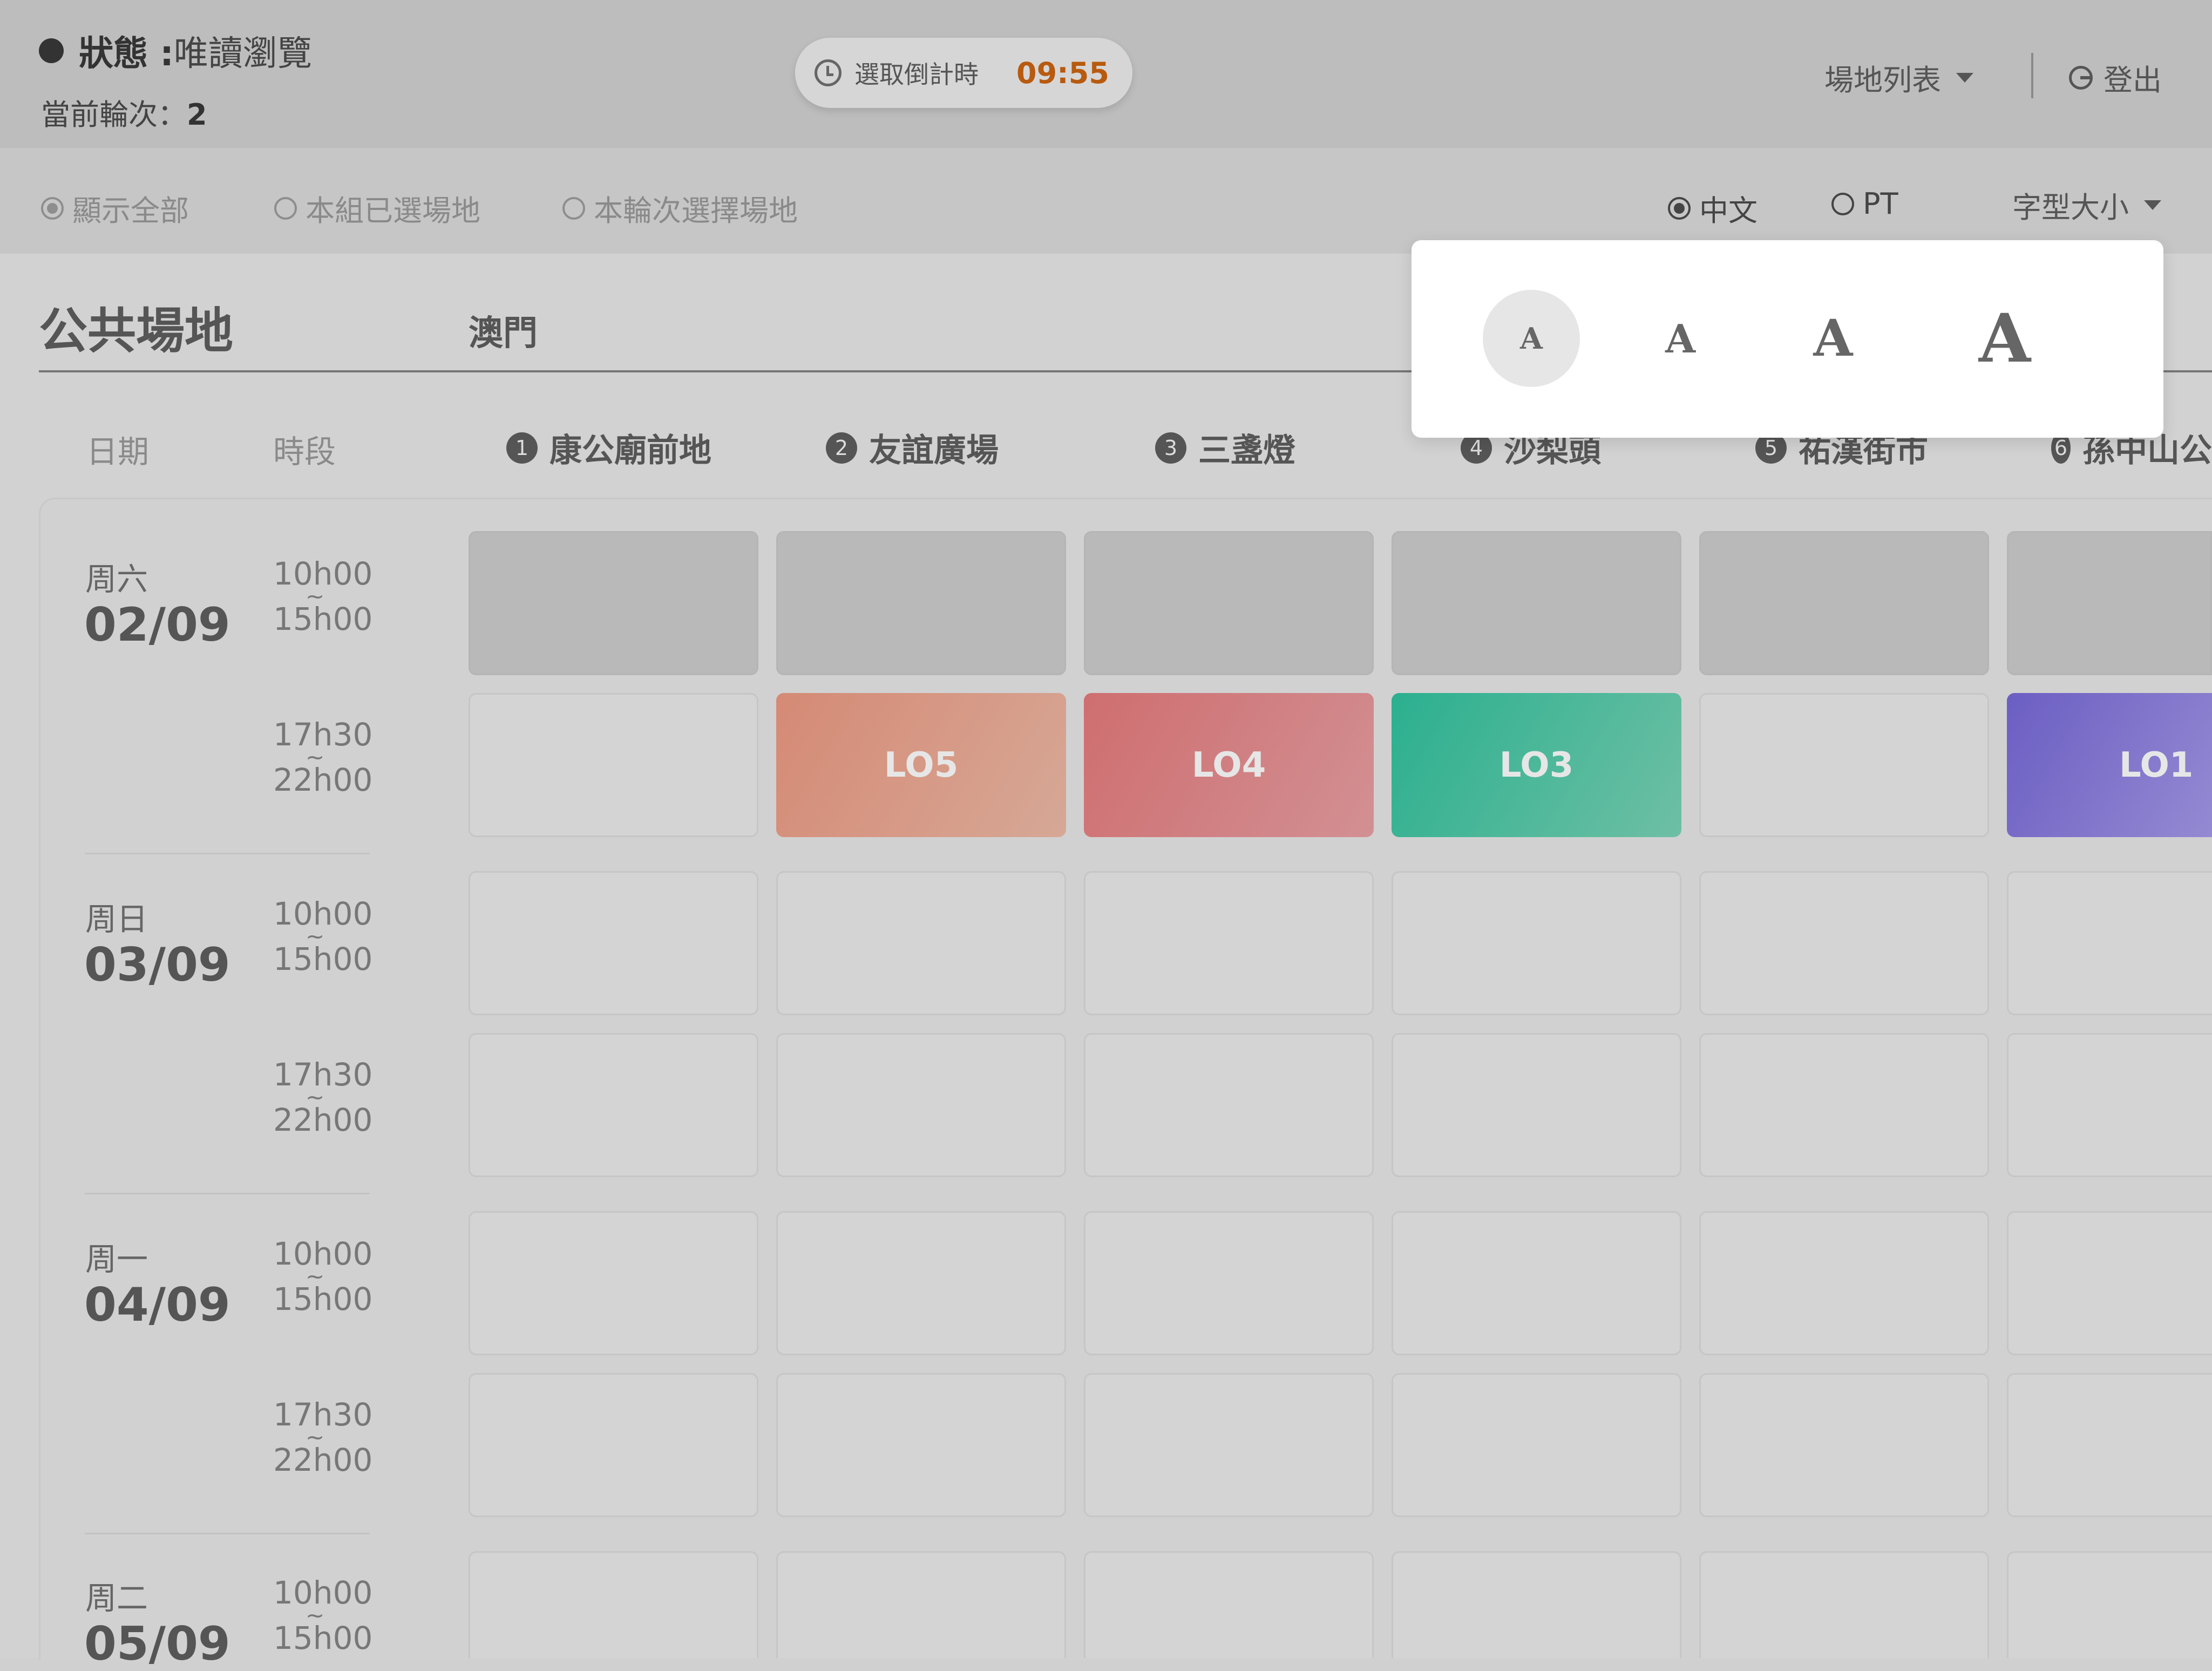  Describe the element at coordinates (2109, 765) in the screenshot. I see `slot-cell-booked-lo1: LO1` at that location.